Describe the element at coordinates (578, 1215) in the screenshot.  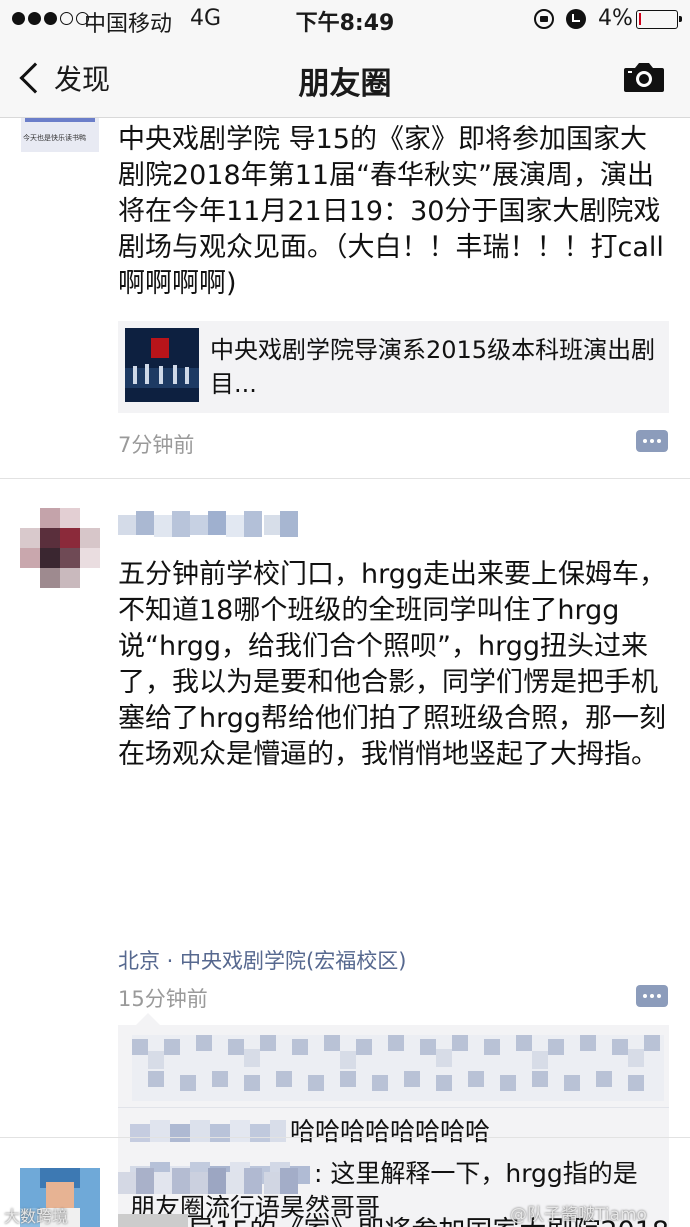
I see `watermark-right: @队子酱啵Tiamo` at that location.